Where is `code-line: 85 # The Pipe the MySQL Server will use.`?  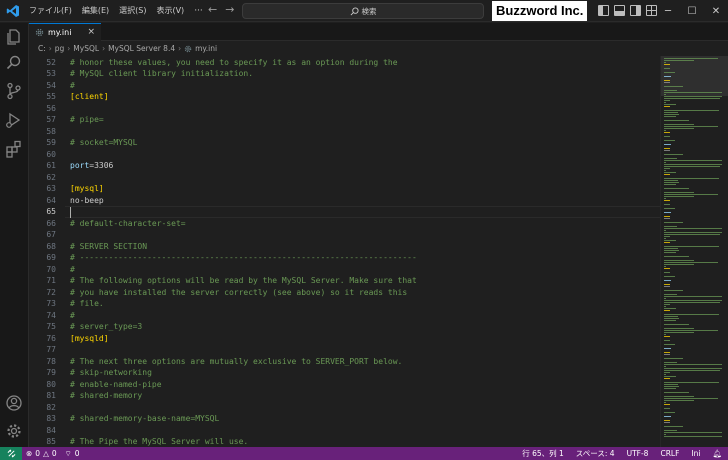 code-line: 85 # The Pipe the MySQL Server will use. is located at coordinates (344, 441).